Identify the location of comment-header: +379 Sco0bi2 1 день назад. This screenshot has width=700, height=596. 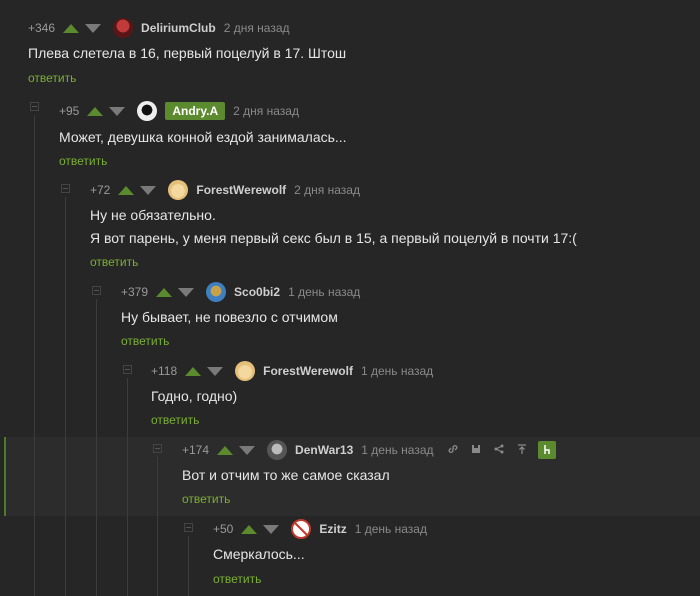
(240, 292).